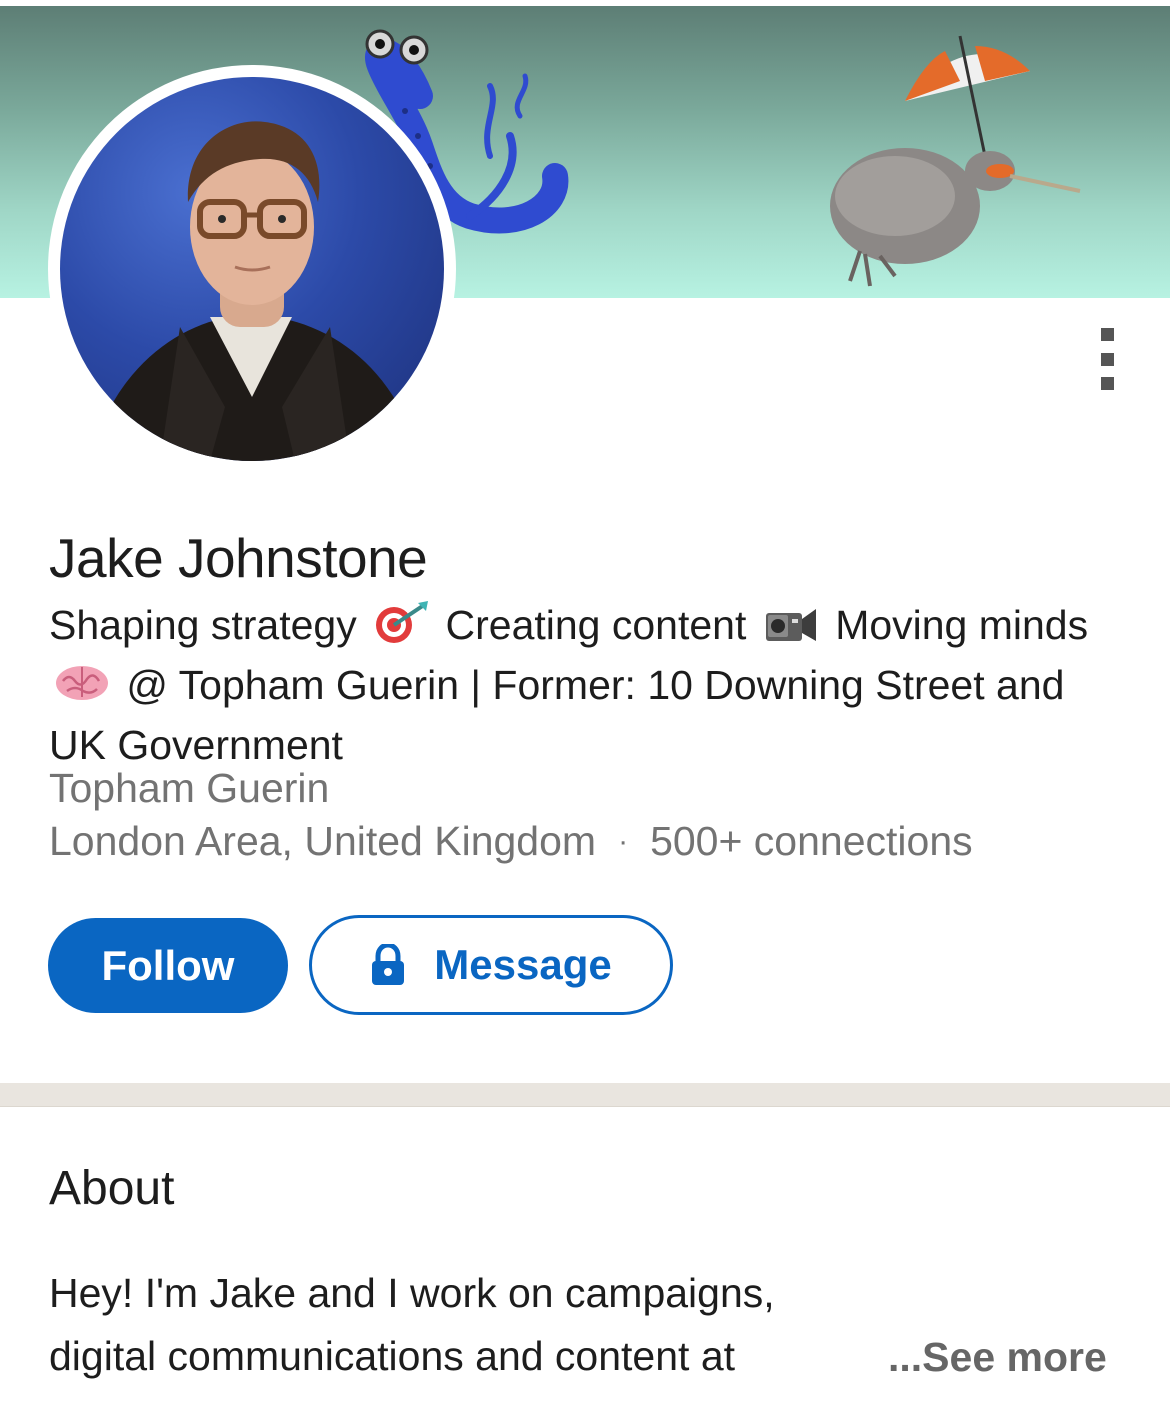  I want to click on profile-photo, so click(255, 291).